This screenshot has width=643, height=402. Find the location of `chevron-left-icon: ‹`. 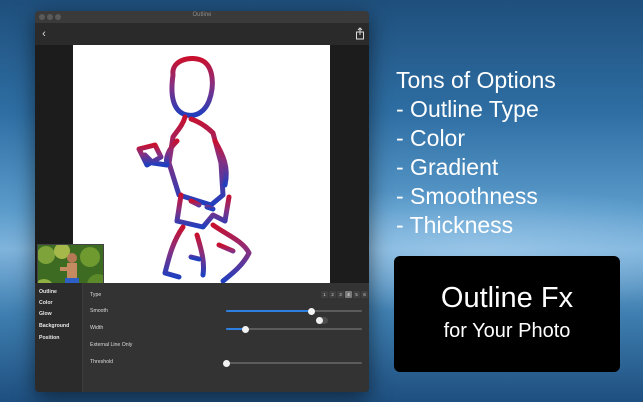

chevron-left-icon: ‹ is located at coordinates (44, 34).